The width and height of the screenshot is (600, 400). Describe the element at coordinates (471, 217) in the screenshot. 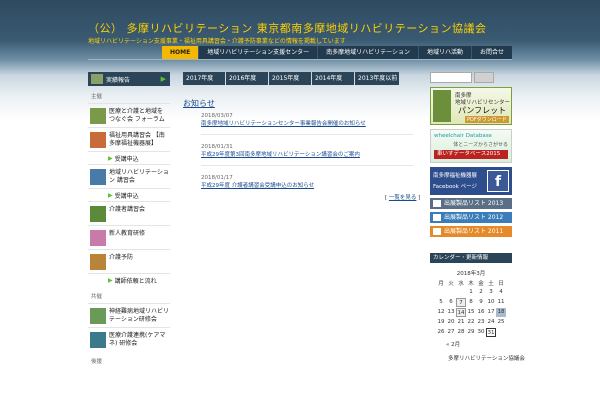

I see `product-list-2012-button: 出展製品リスト 2012` at that location.